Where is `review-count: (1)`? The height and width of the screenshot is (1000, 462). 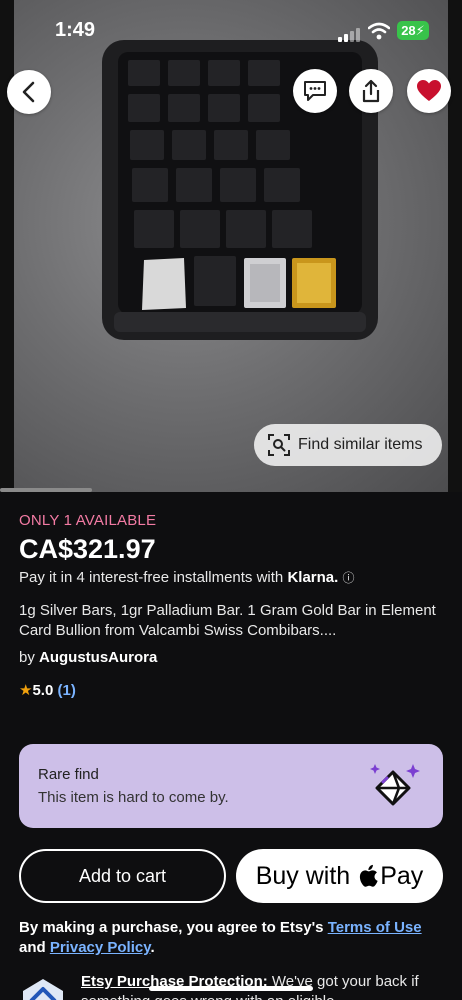 review-count: (1) is located at coordinates (66, 690).